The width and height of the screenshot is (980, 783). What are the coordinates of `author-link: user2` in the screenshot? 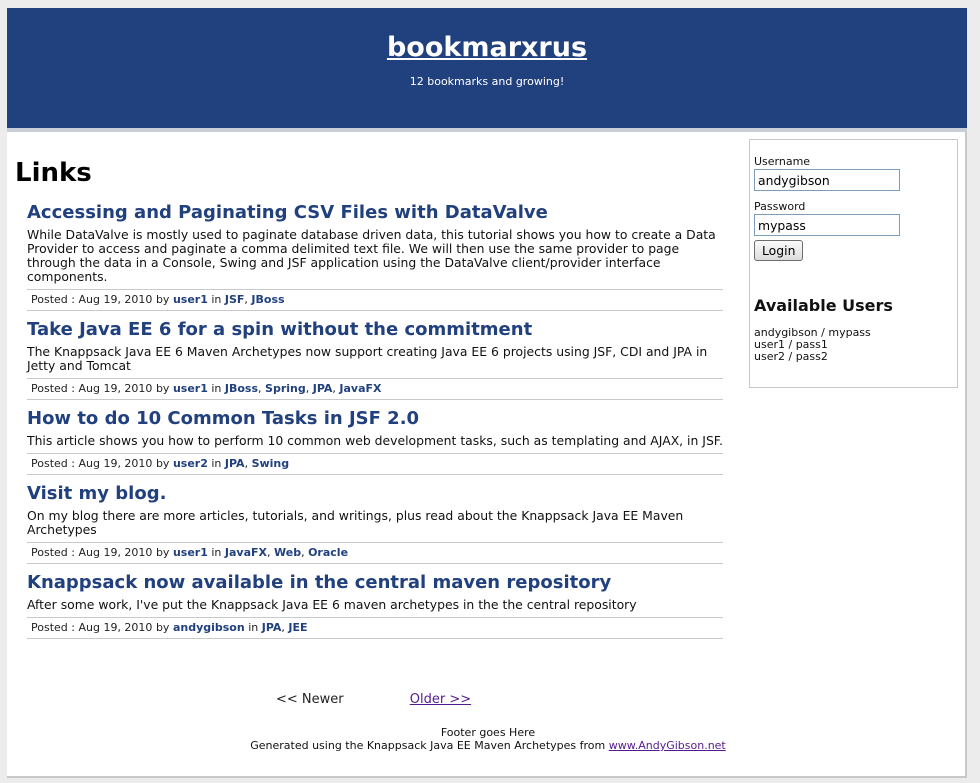 It's located at (190, 463).